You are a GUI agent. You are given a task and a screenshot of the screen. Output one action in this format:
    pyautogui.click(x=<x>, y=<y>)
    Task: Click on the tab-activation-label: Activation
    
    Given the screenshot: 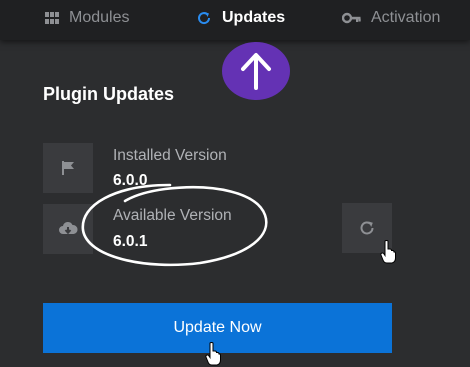 What is the action you would take?
    pyautogui.click(x=406, y=17)
    